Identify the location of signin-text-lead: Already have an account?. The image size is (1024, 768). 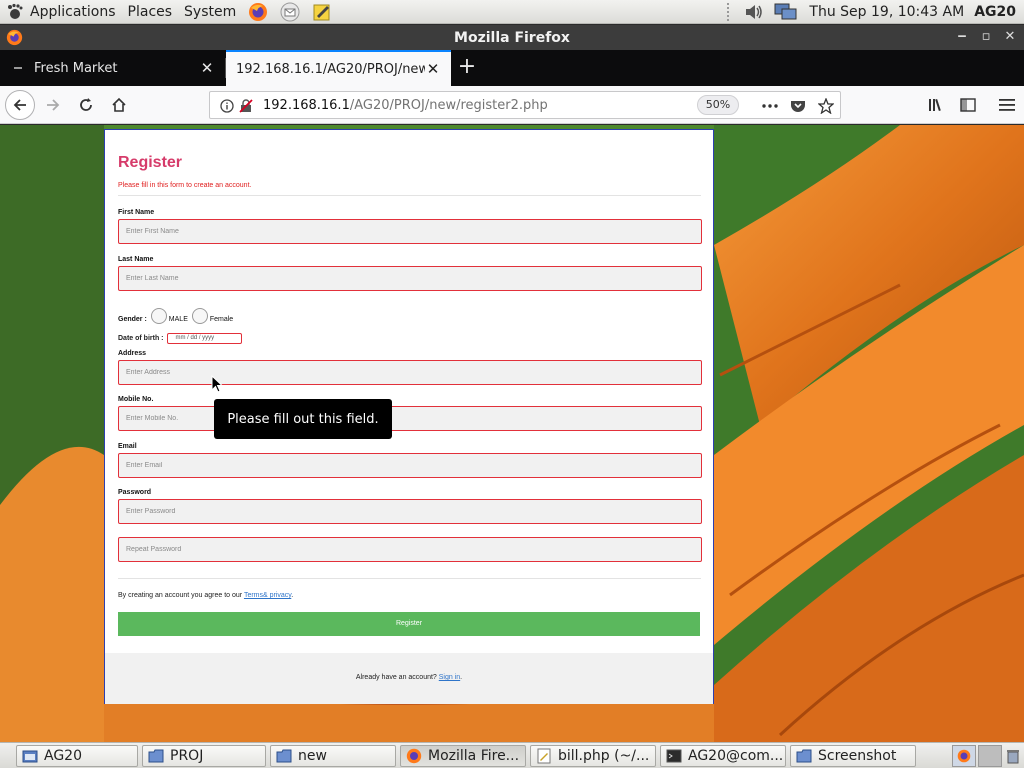
(397, 677).